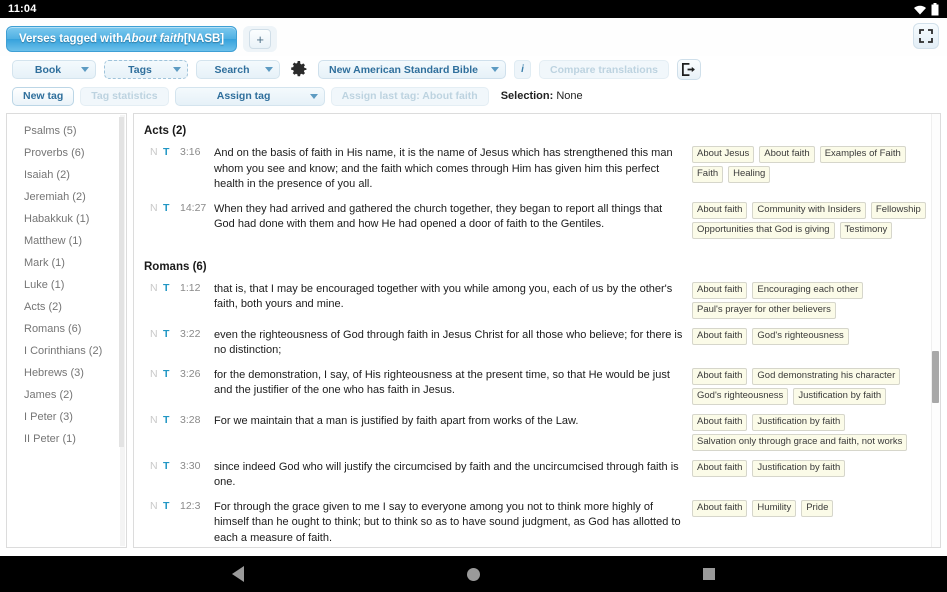  I want to click on tag-statistics-button: Tag statistics, so click(124, 96).